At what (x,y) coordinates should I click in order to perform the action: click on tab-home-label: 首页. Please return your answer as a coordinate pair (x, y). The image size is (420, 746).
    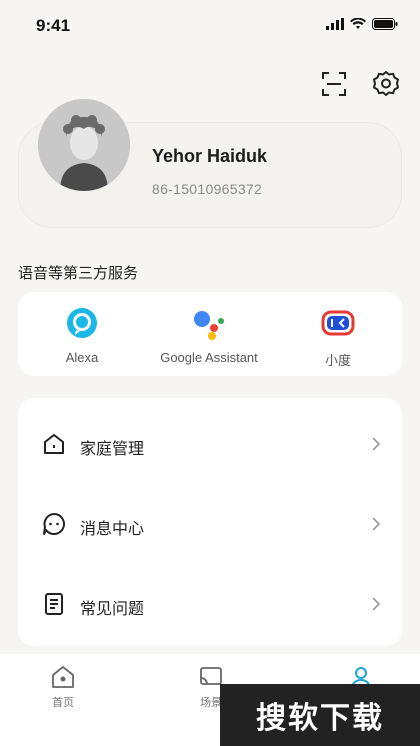
    Looking at the image, I should click on (63, 703).